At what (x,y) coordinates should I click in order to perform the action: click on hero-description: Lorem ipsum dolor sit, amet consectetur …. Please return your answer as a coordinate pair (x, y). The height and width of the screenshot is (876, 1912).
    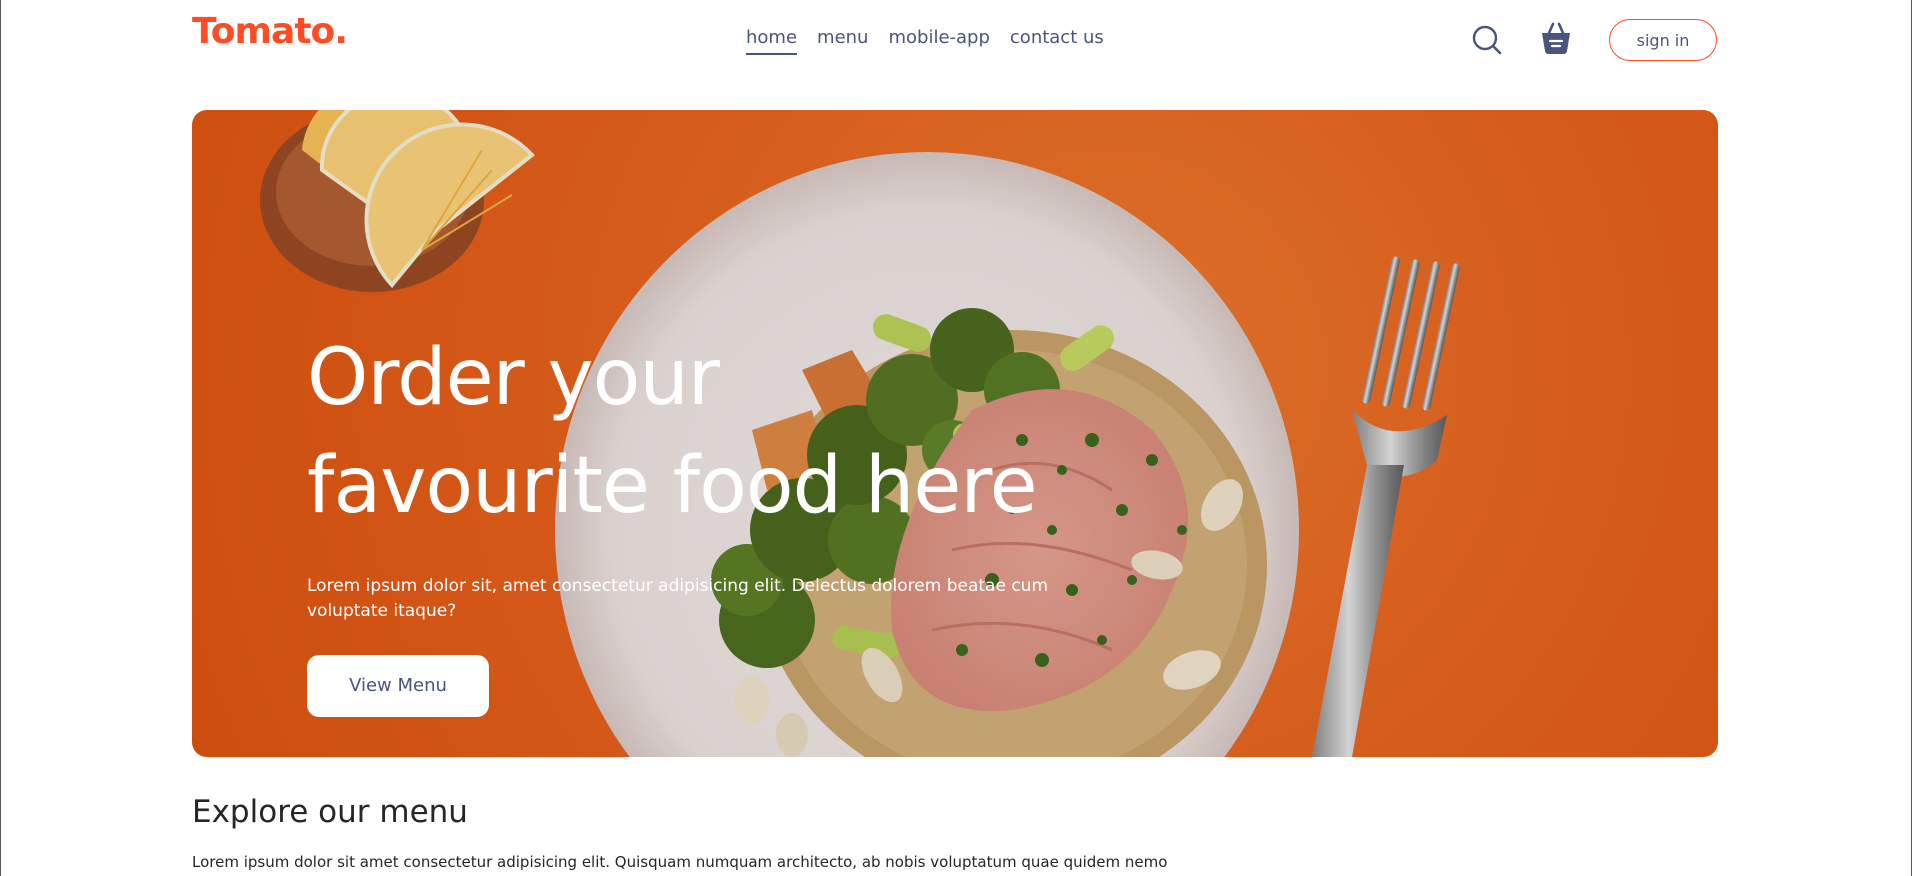
    Looking at the image, I should click on (678, 598).